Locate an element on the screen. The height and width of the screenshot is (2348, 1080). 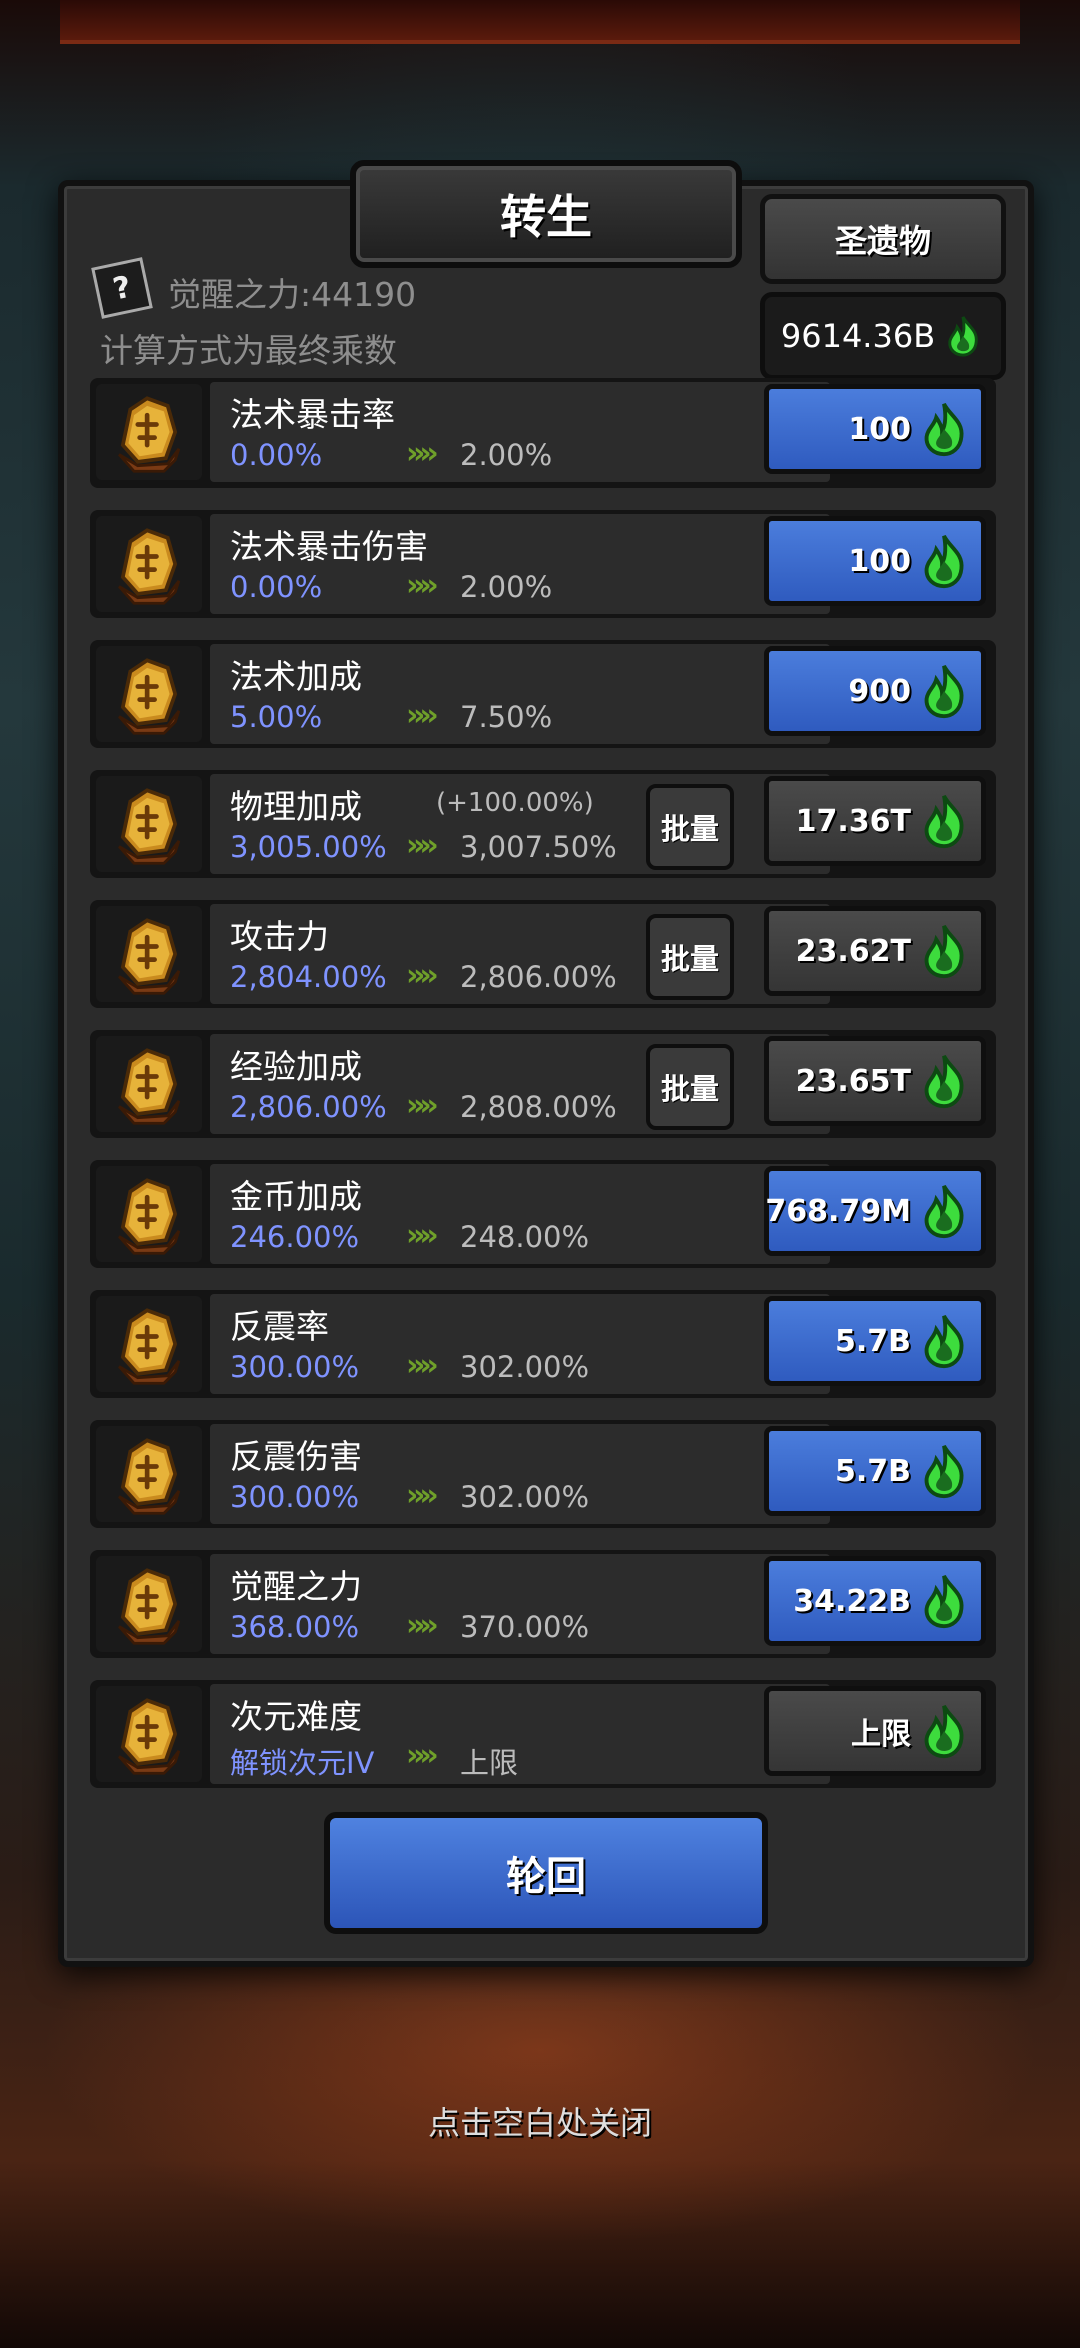
stat-current-value: 246.00% is located at coordinates (295, 1237).